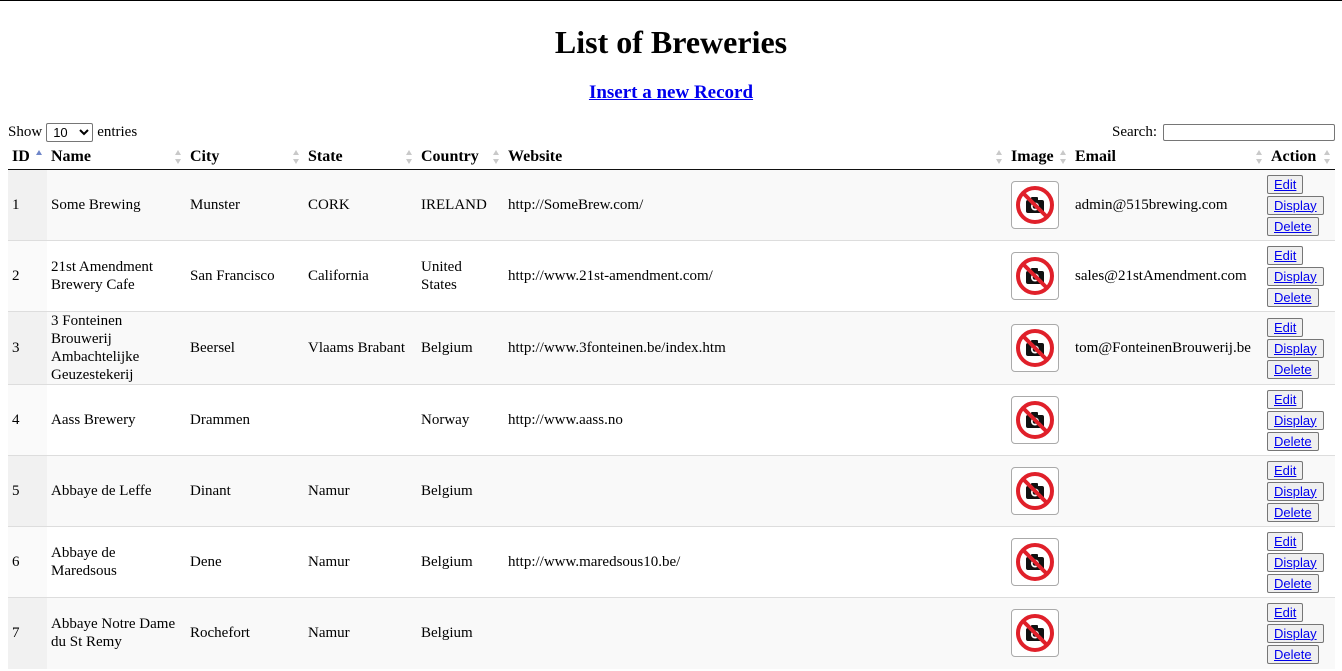 Image resolution: width=1342 pixels, height=671 pixels. Describe the element at coordinates (245, 491) in the screenshot. I see `cell-city: Dinant` at that location.